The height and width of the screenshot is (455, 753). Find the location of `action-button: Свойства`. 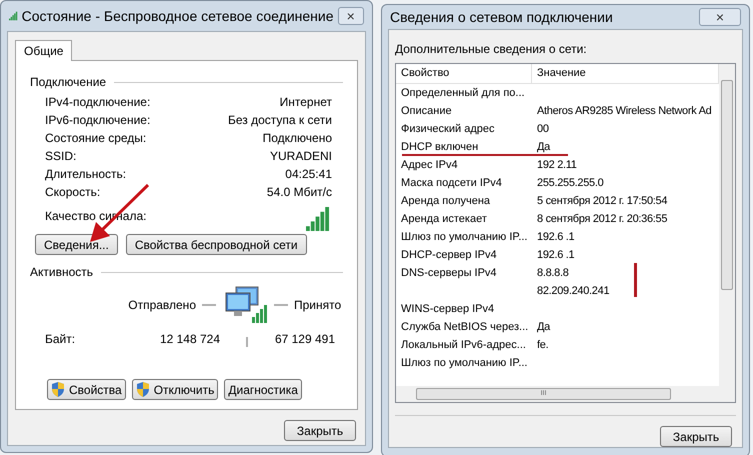

action-button: Свойства is located at coordinates (86, 389).